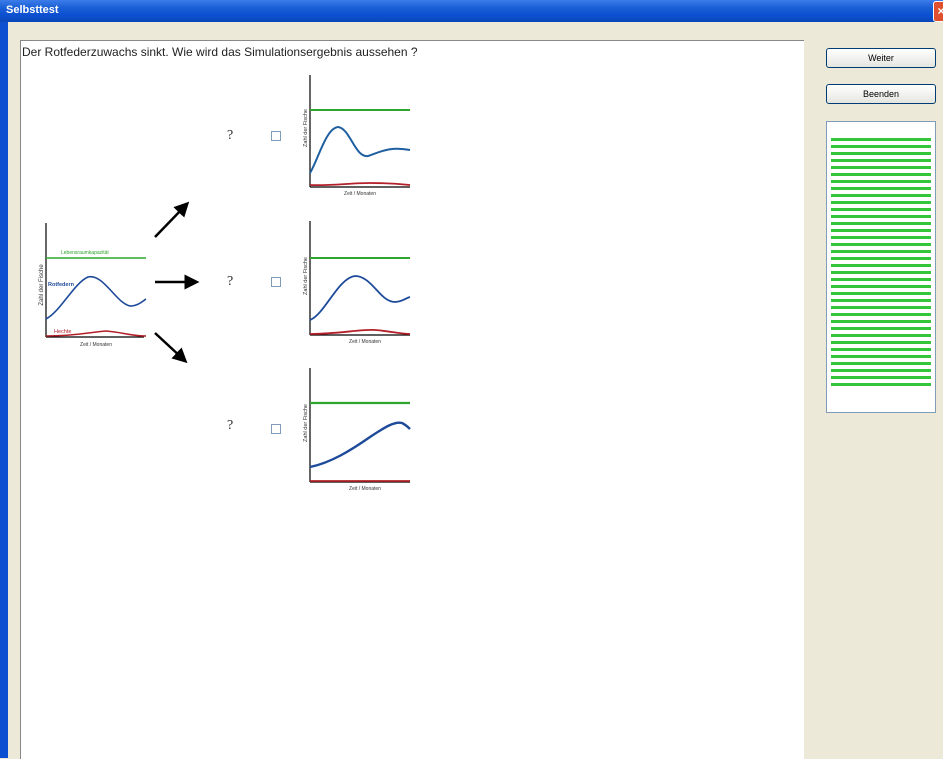  What do you see at coordinates (85, 253) in the screenshot?
I see `source-capacity-label: Lebensraumkapazität` at bounding box center [85, 253].